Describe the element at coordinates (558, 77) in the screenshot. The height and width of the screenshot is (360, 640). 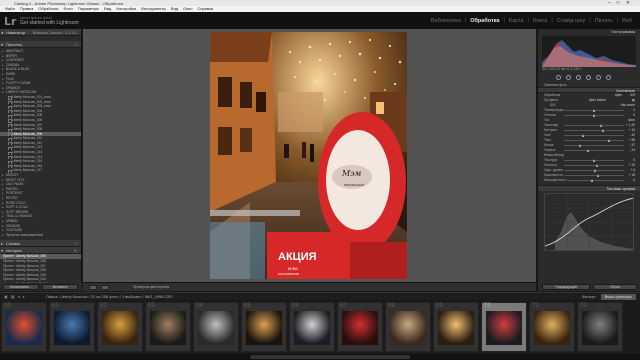
I see `crop-tool-icon` at that location.